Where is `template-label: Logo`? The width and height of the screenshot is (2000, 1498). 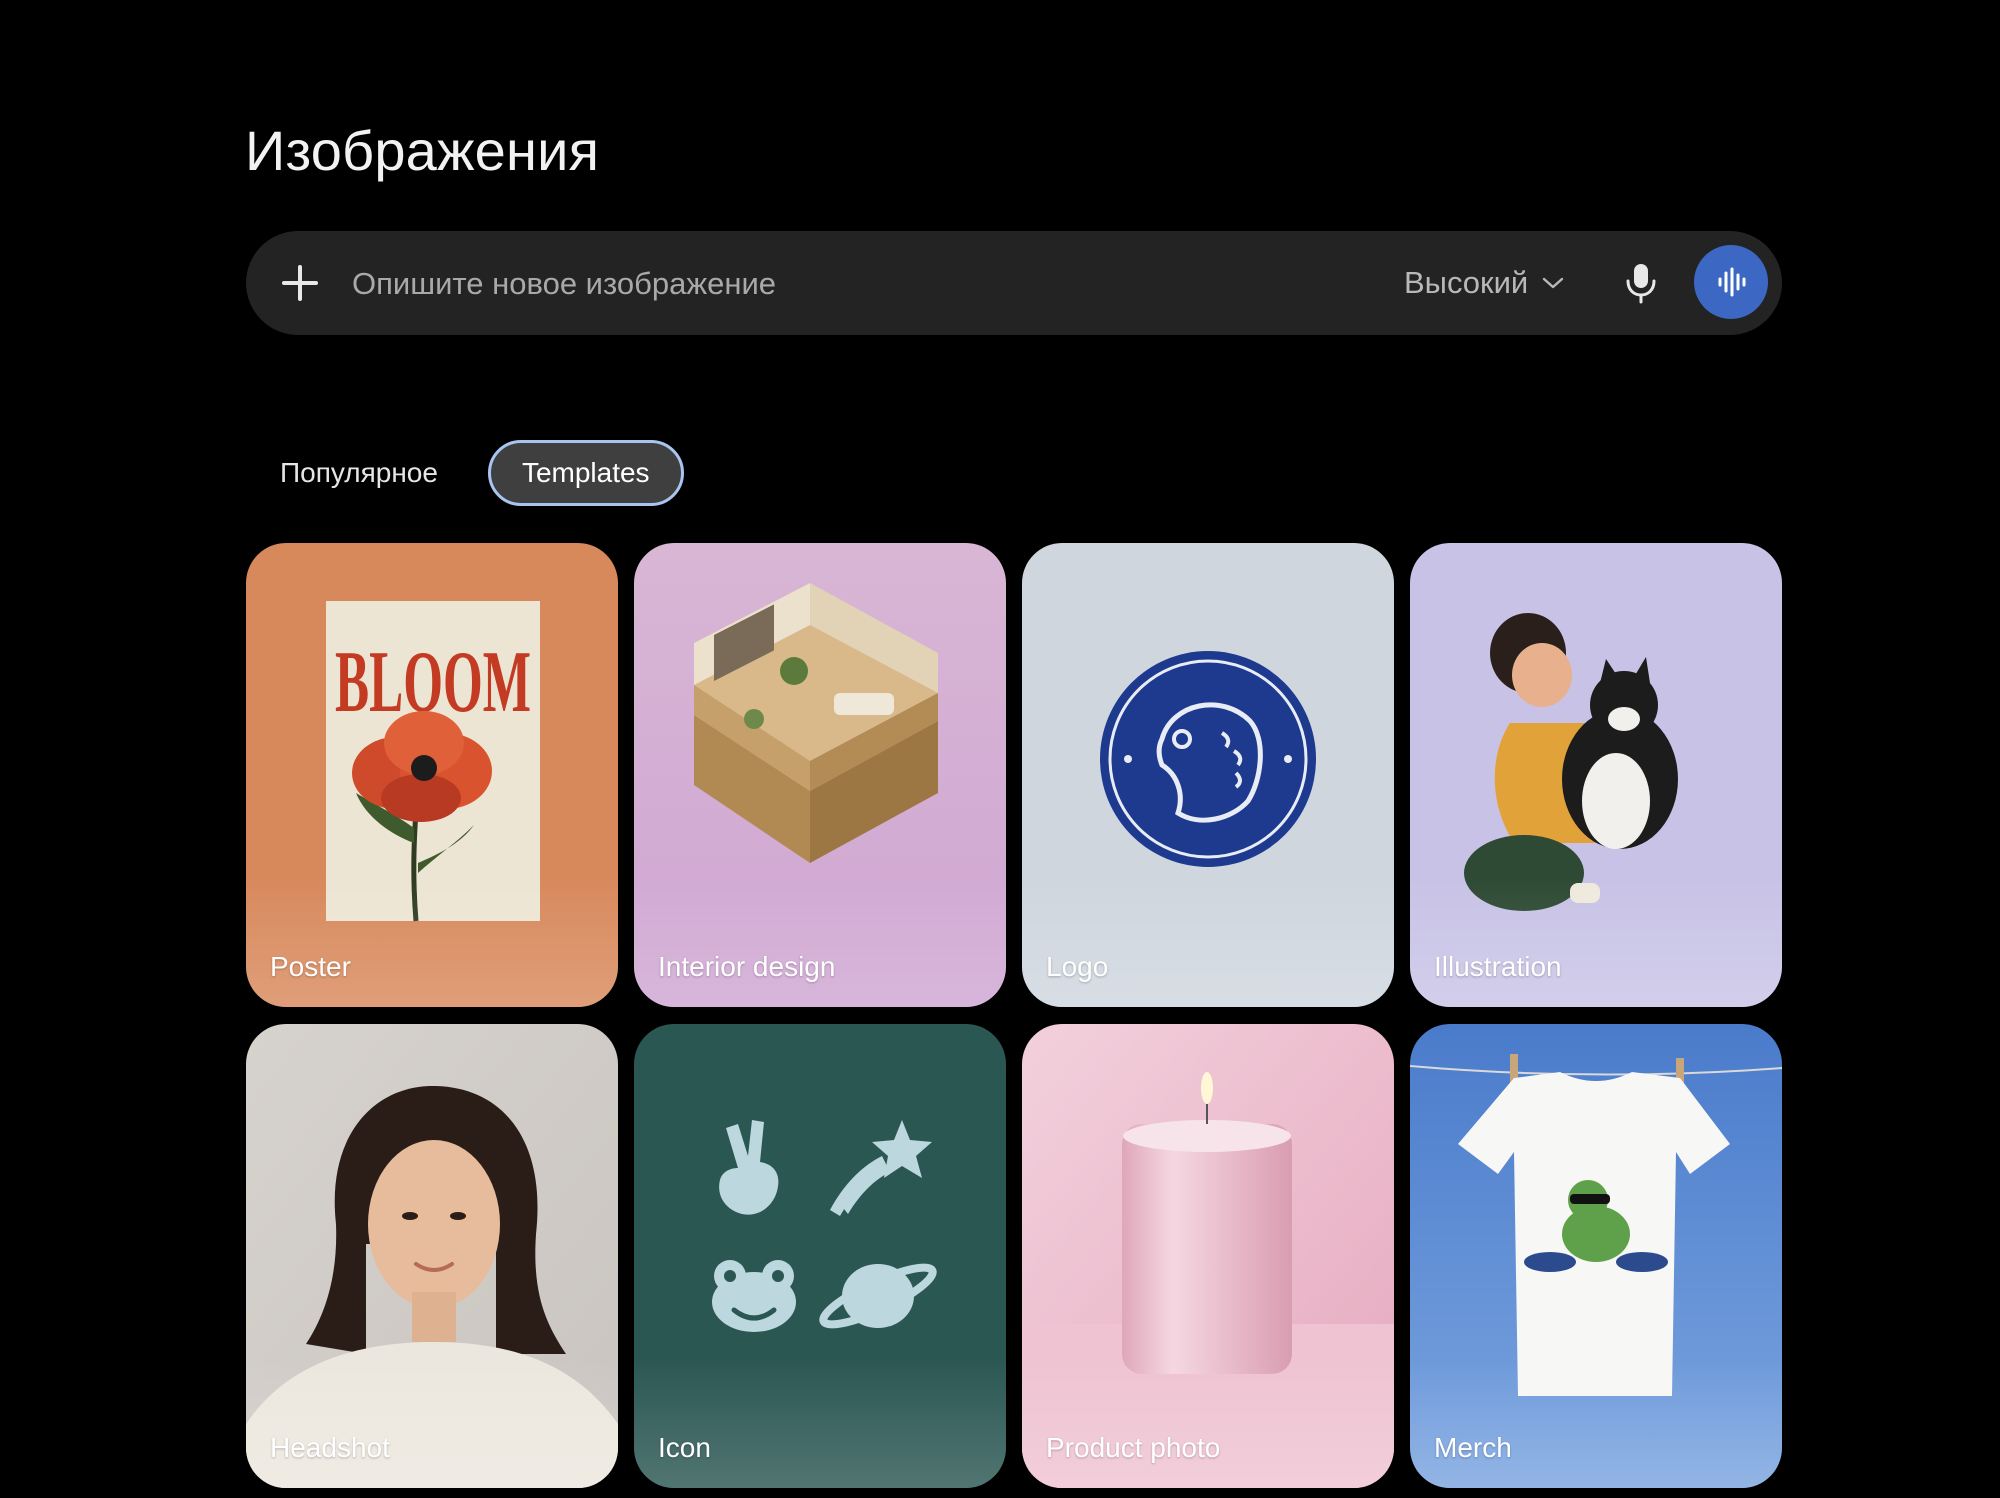 template-label: Logo is located at coordinates (1077, 966).